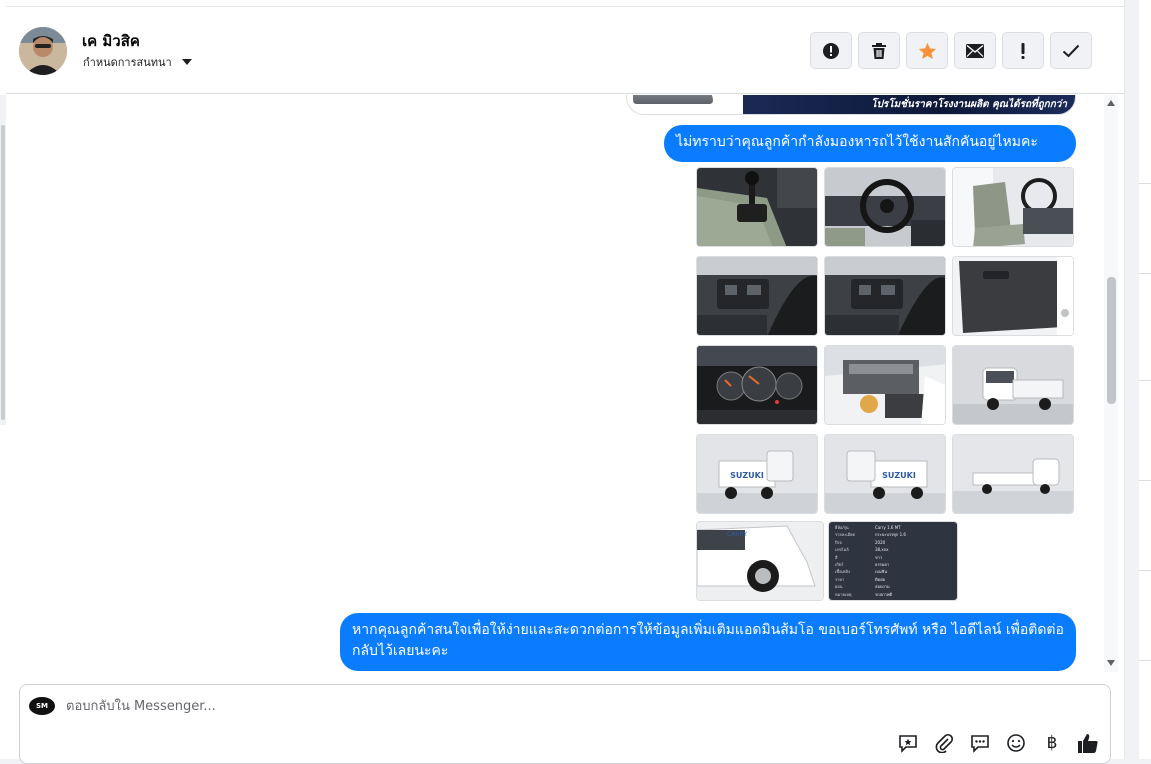  What do you see at coordinates (43, 51) in the screenshot?
I see `contact-avatar` at bounding box center [43, 51].